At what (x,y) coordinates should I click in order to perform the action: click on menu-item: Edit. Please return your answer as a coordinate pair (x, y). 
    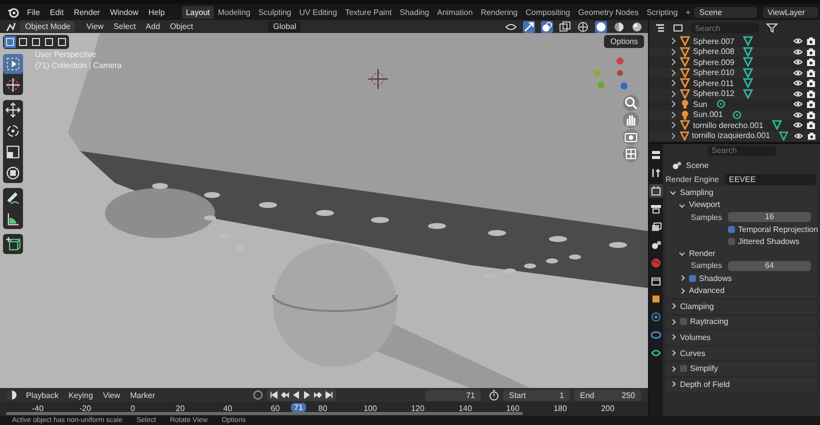
    Looking at the image, I should click on (56, 12).